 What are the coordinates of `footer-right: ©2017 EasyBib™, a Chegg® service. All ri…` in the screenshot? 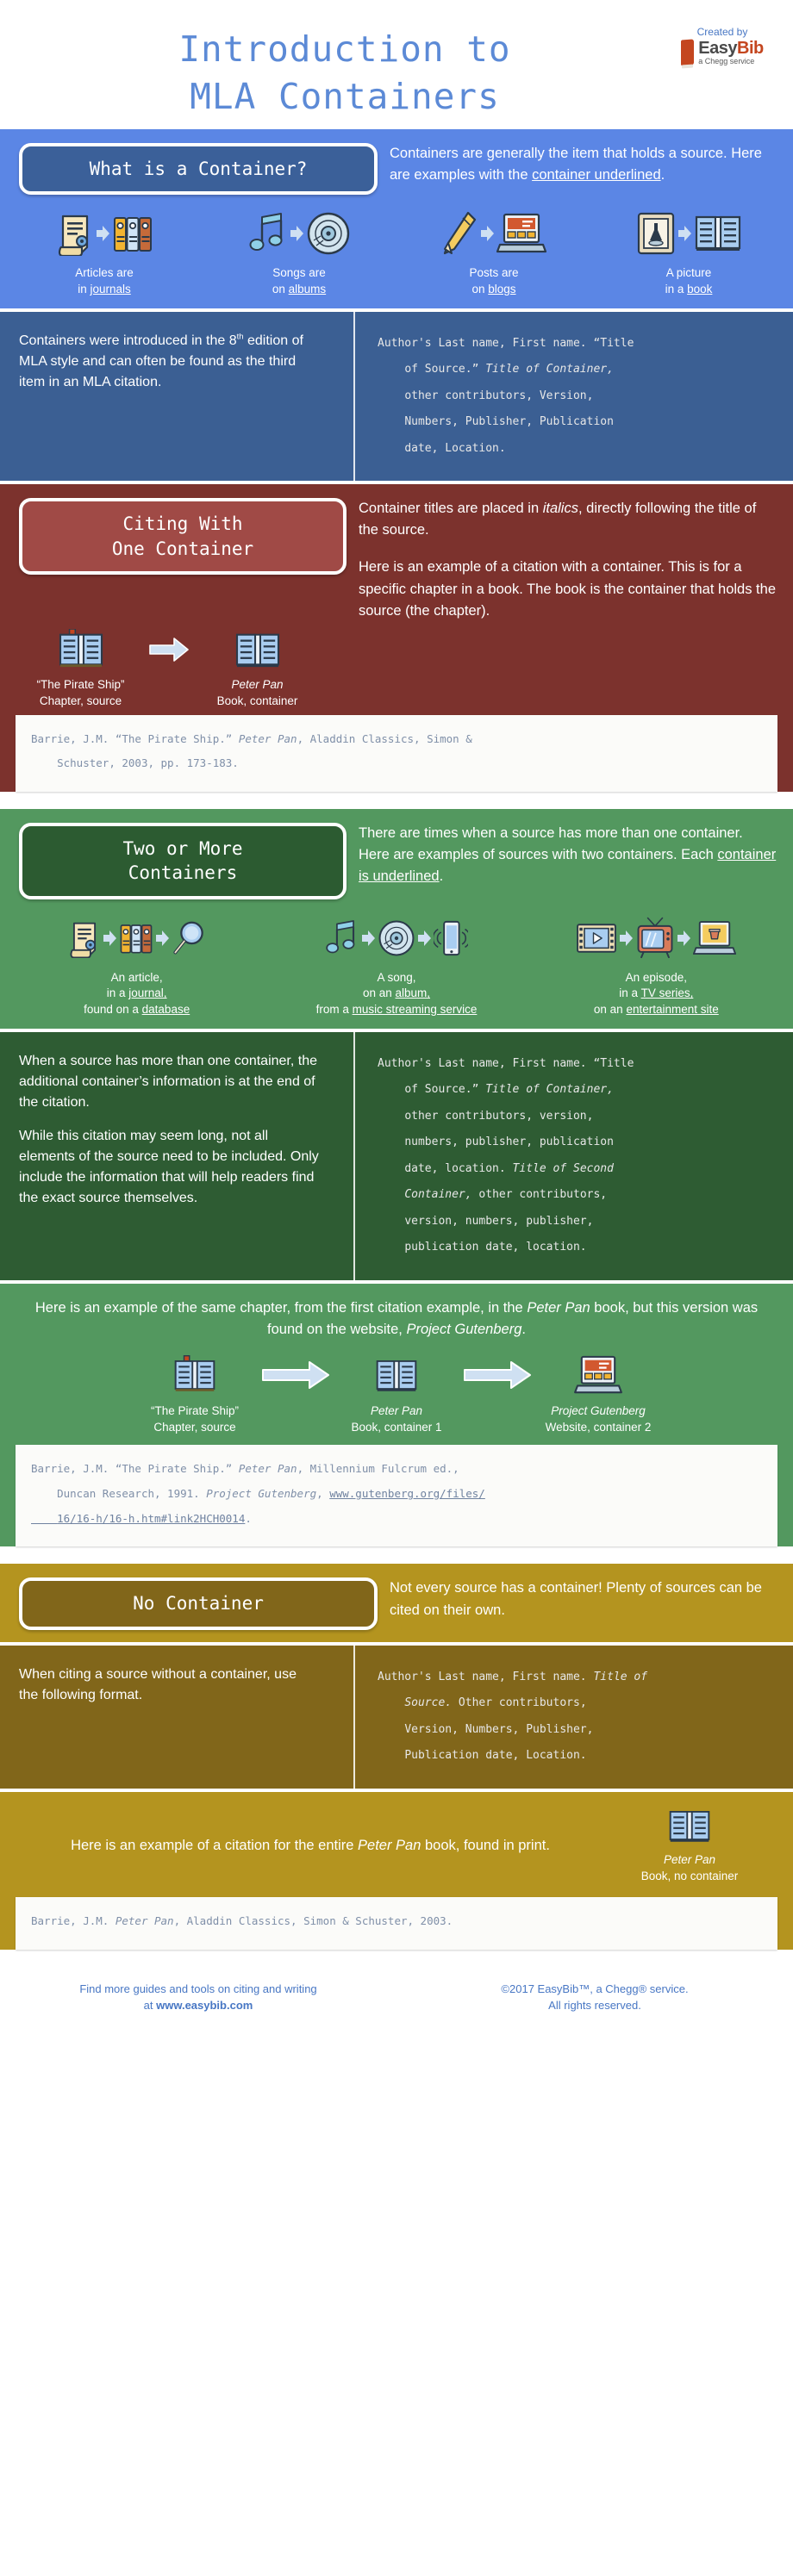 It's located at (594, 1998).